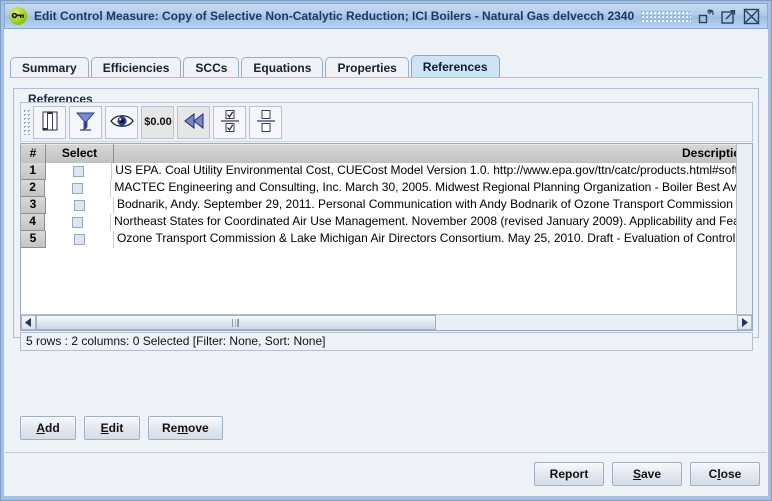  What do you see at coordinates (744, 322) in the screenshot?
I see `scroll-right-arrow-icon` at bounding box center [744, 322].